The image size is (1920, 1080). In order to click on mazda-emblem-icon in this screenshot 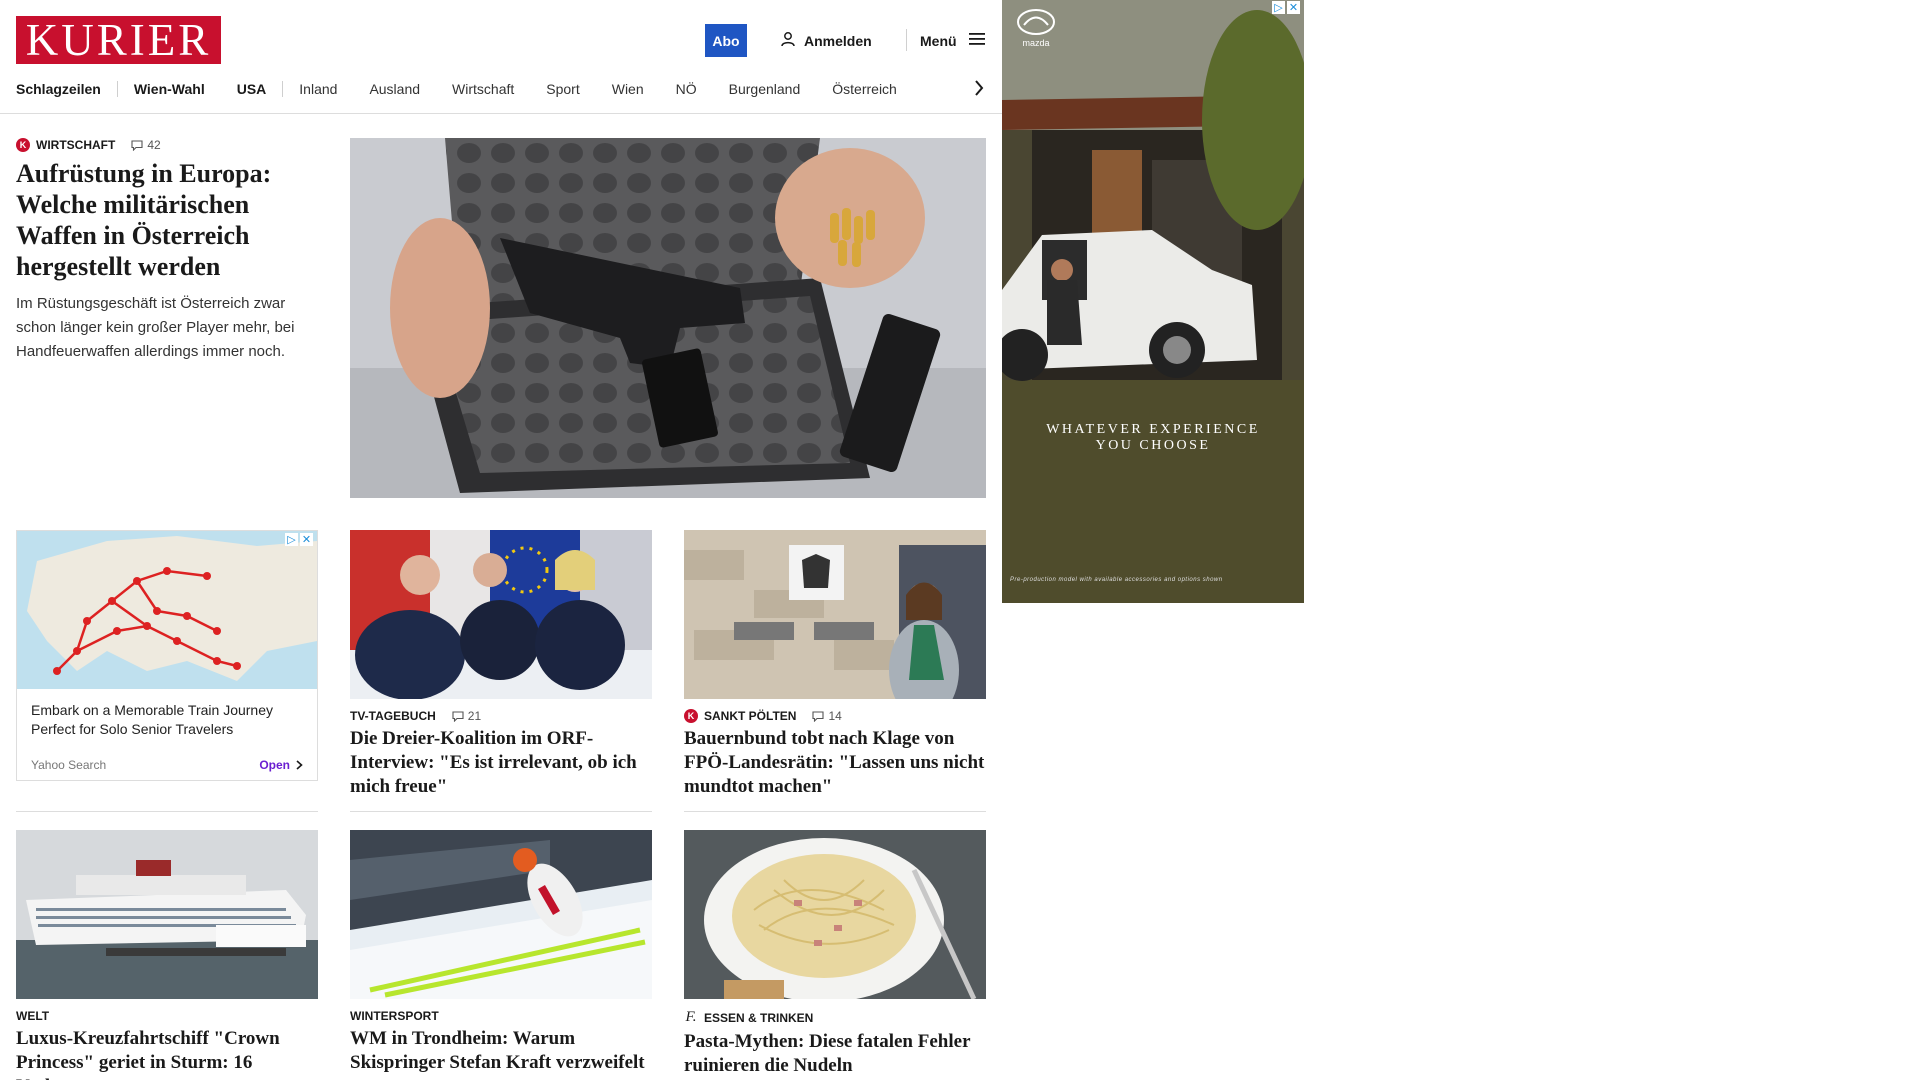, I will do `click(1036, 22)`.